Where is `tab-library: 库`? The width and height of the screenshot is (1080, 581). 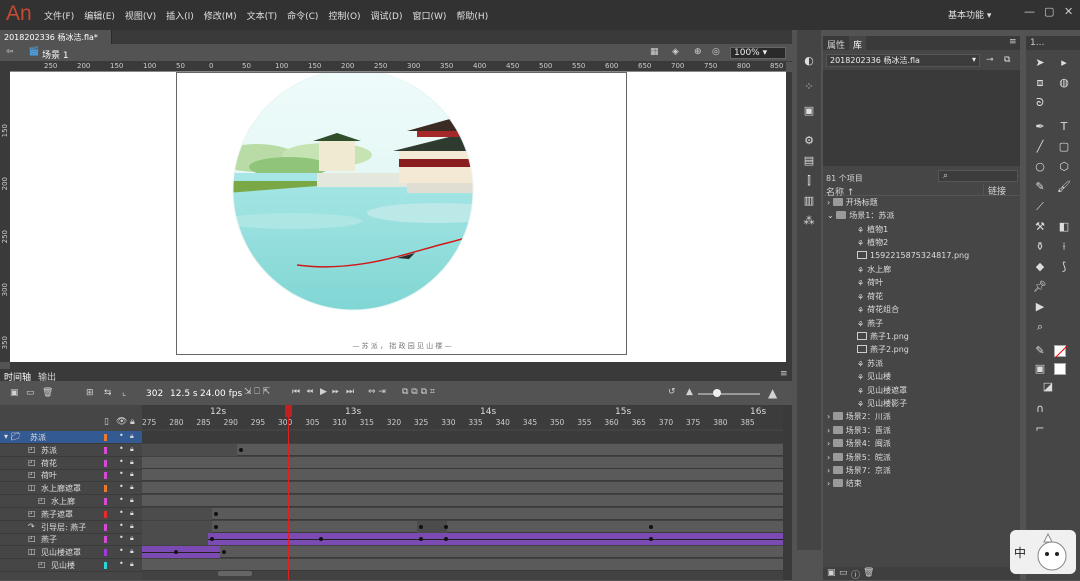 tab-library: 库 is located at coordinates (858, 43).